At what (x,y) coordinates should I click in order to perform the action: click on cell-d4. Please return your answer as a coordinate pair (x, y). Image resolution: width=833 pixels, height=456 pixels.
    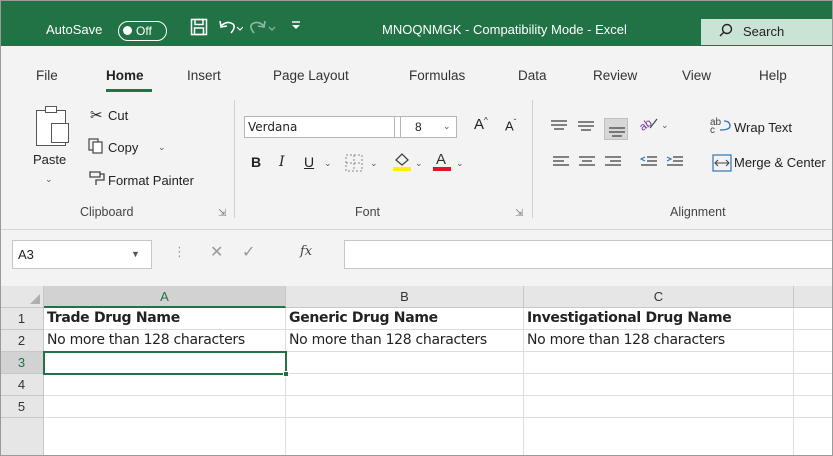
    Looking at the image, I should click on (813, 385).